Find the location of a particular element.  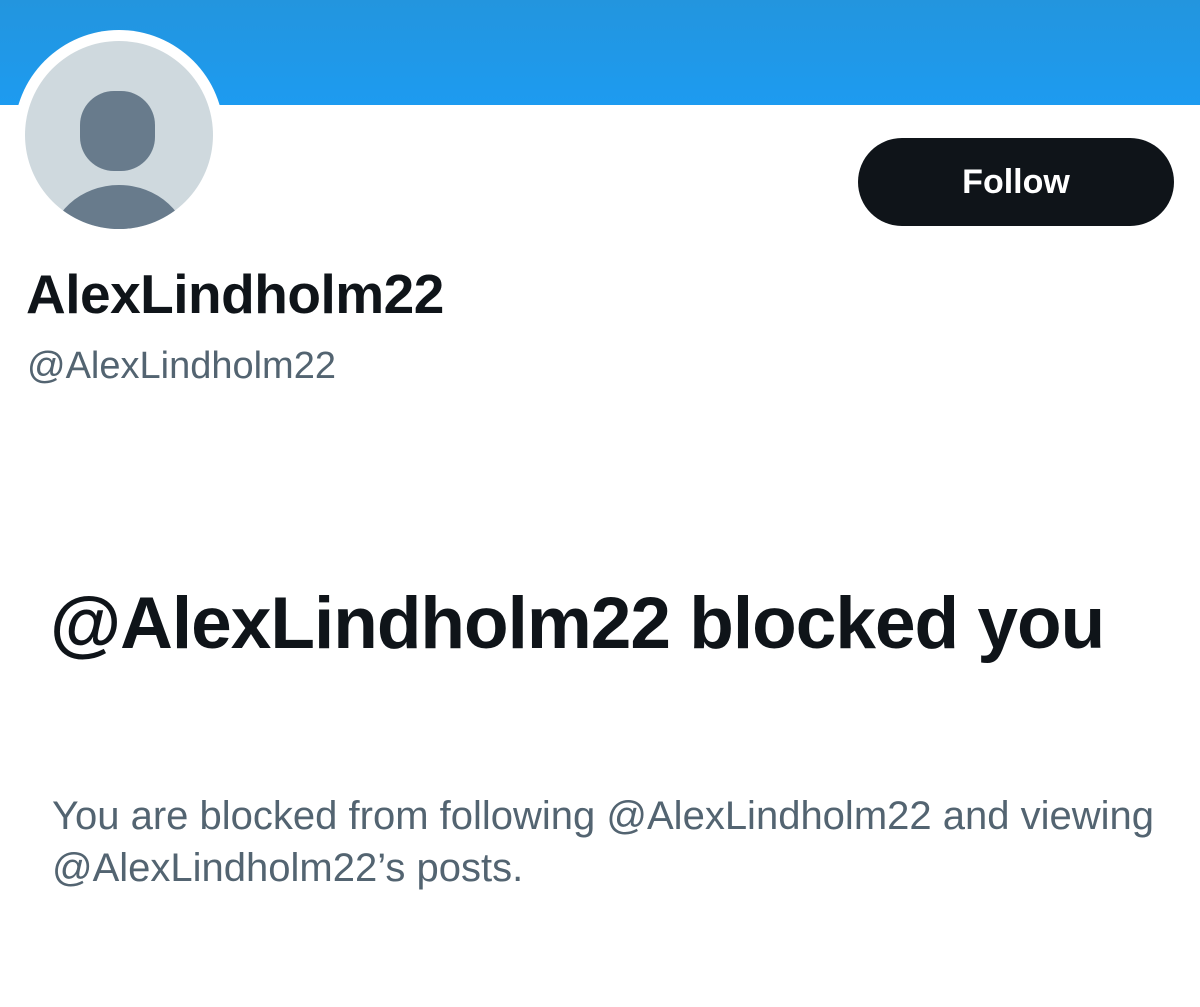

profile-handle: @AlexLindholm22 is located at coordinates (181, 366).